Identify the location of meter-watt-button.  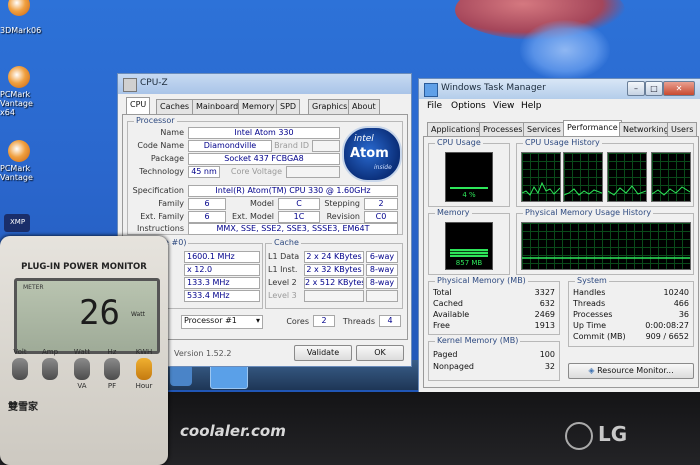
(82, 369).